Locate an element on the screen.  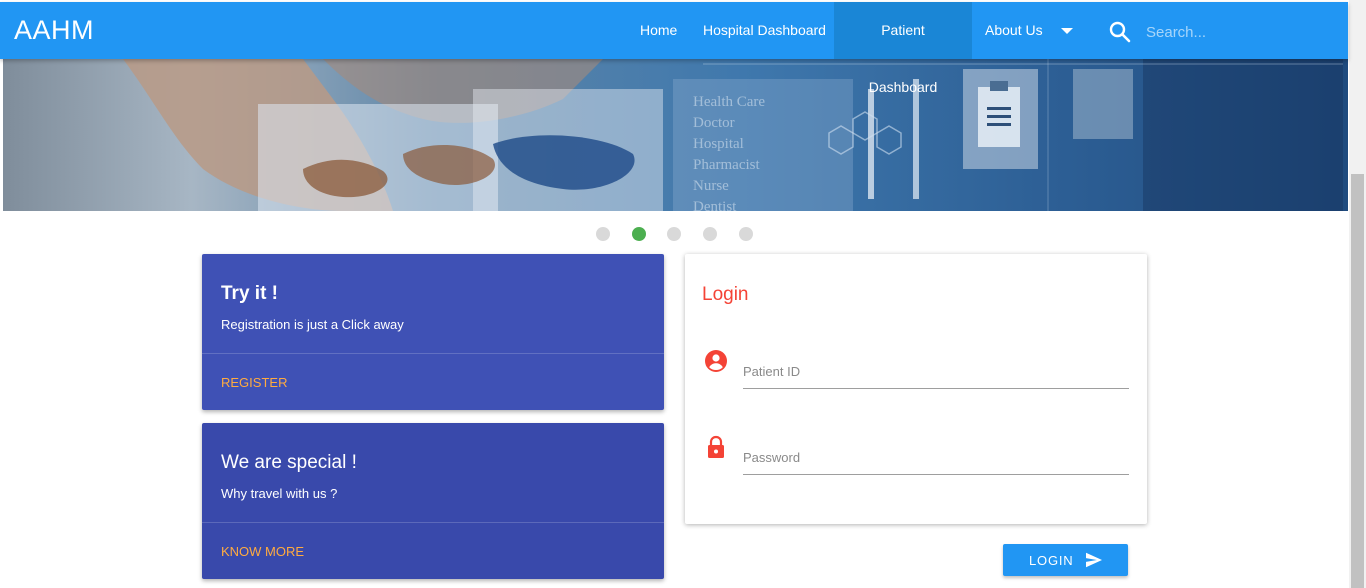
patient-id-input is located at coordinates (936, 369).